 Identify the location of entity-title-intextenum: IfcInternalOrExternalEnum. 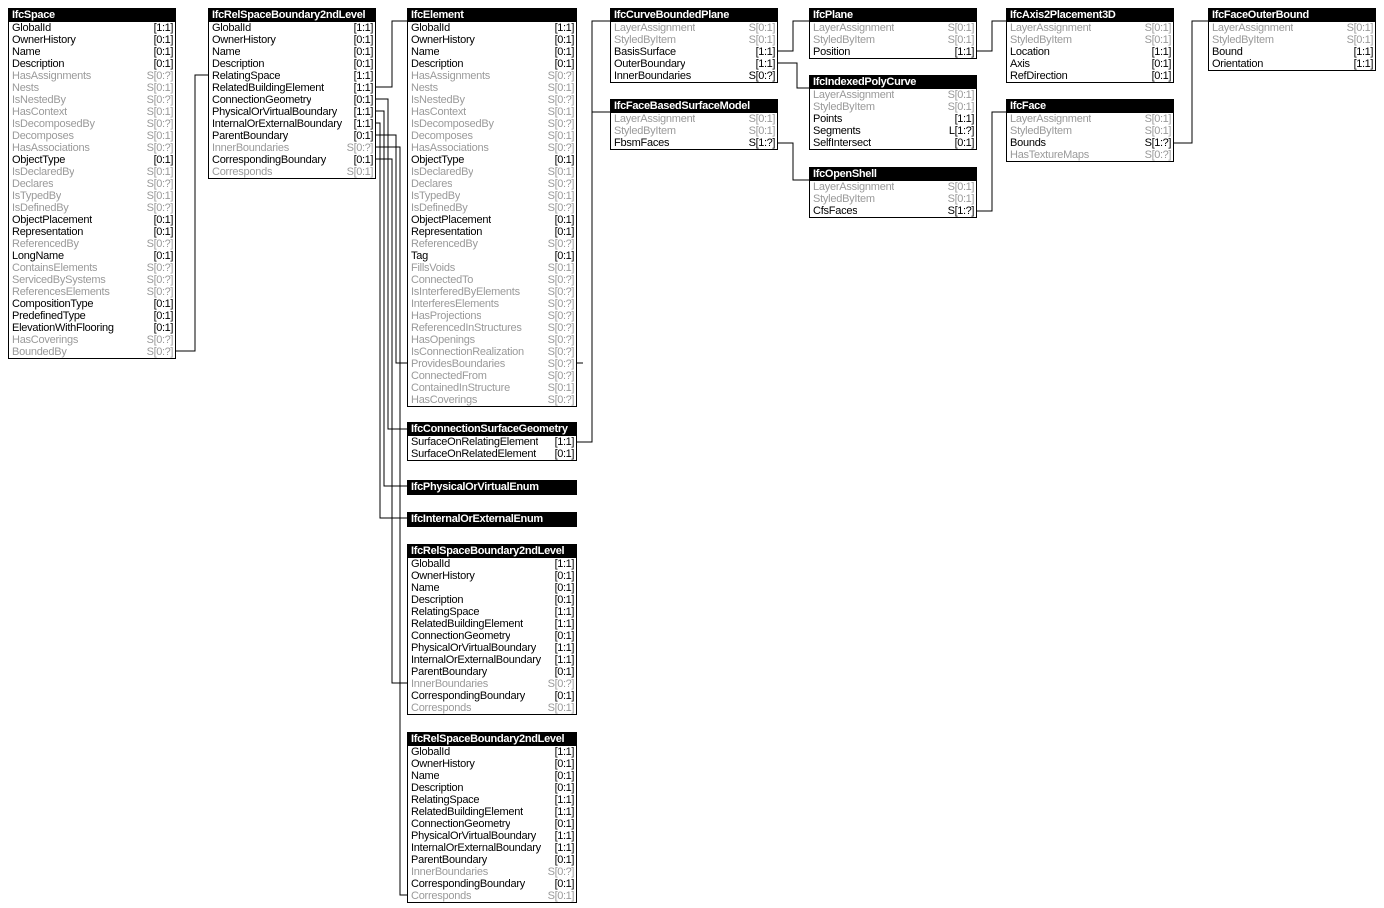
(492, 519).